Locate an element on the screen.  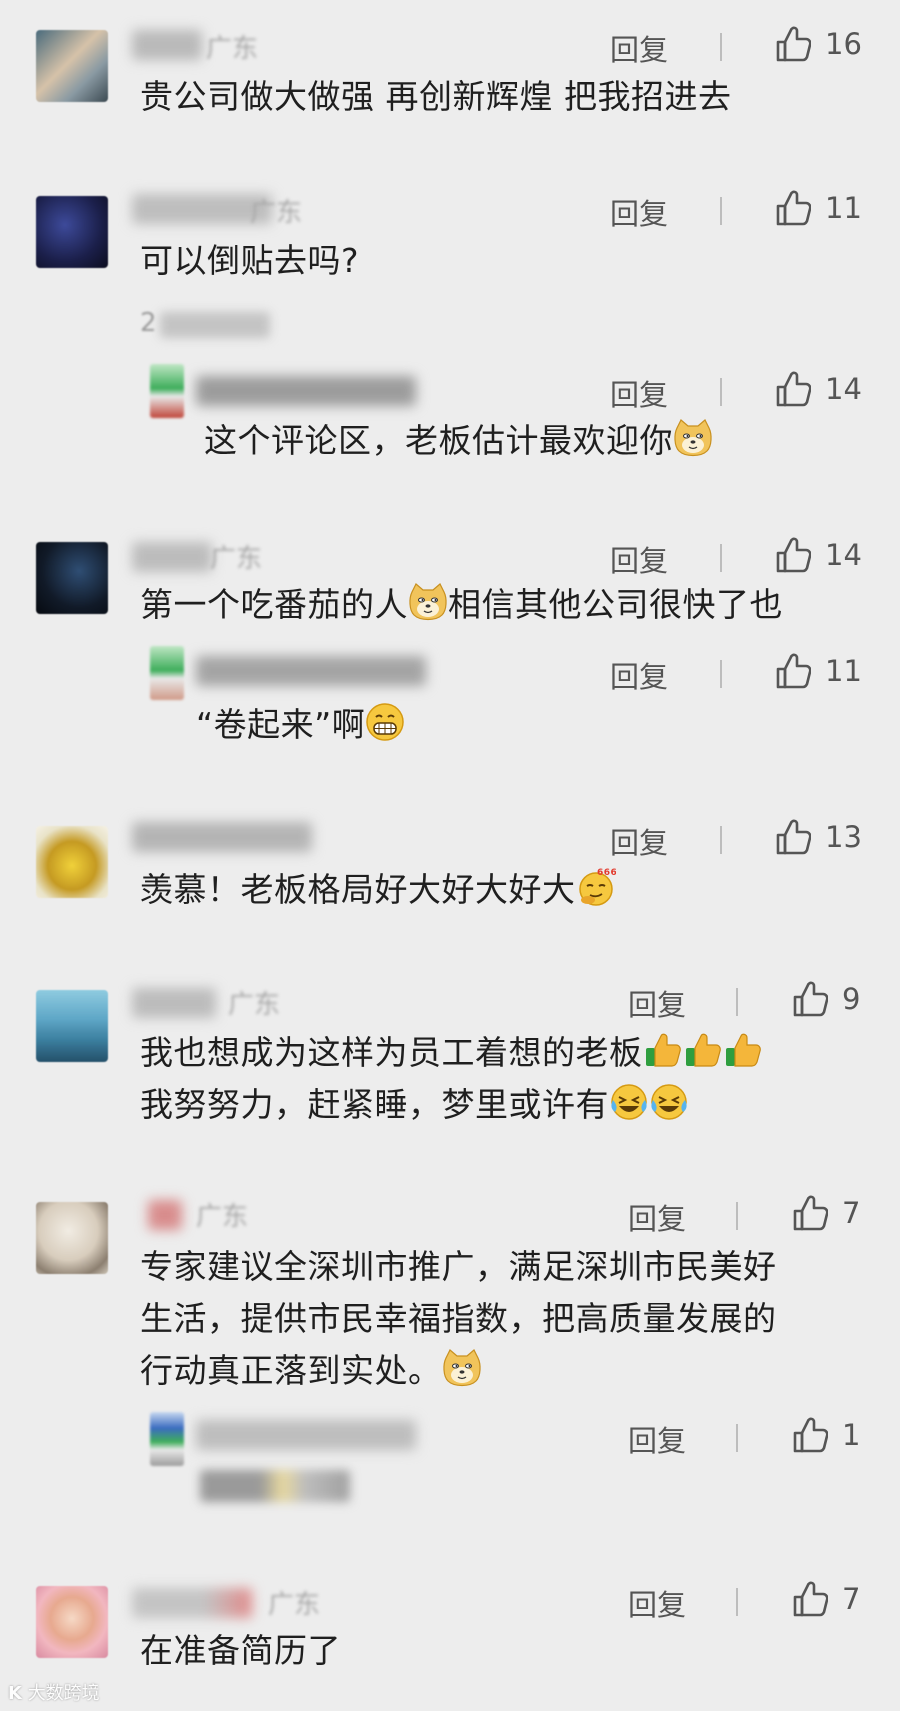
divider is located at coordinates (737, 1602).